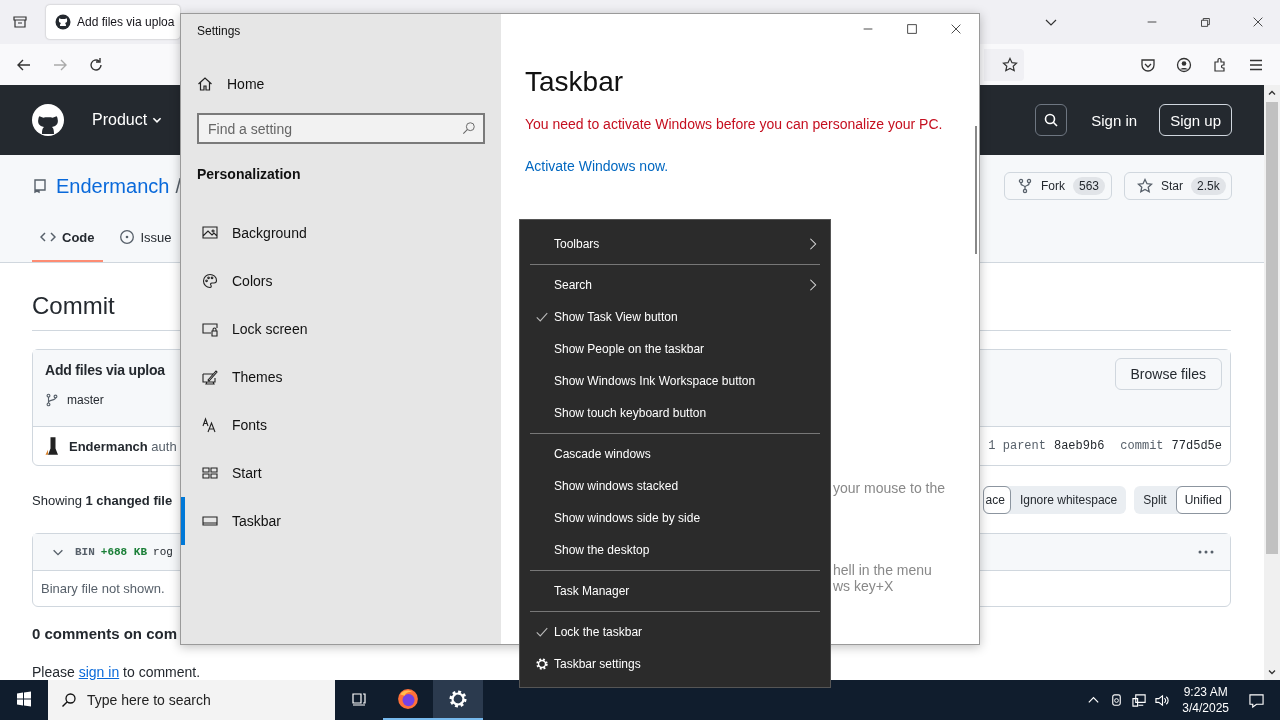  What do you see at coordinates (1142, 446) in the screenshot?
I see `commit-label: commit` at bounding box center [1142, 446].